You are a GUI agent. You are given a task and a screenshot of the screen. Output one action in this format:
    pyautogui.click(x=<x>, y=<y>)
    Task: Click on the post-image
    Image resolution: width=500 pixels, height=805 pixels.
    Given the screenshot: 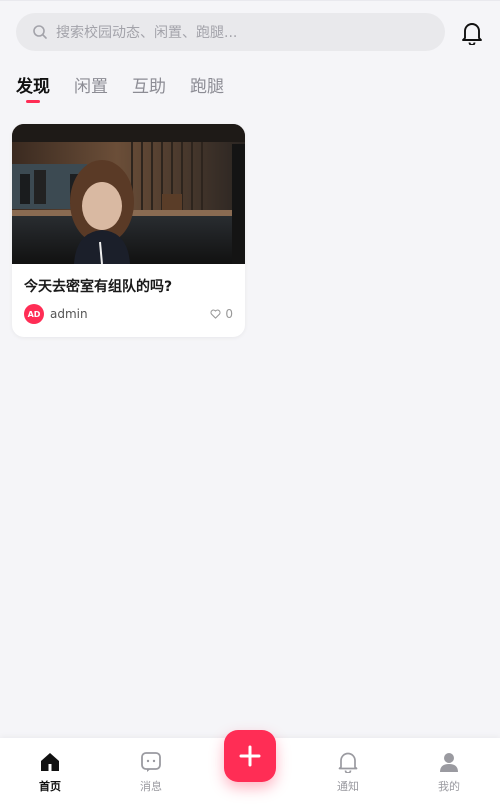 What is the action you would take?
    pyautogui.click(x=128, y=194)
    